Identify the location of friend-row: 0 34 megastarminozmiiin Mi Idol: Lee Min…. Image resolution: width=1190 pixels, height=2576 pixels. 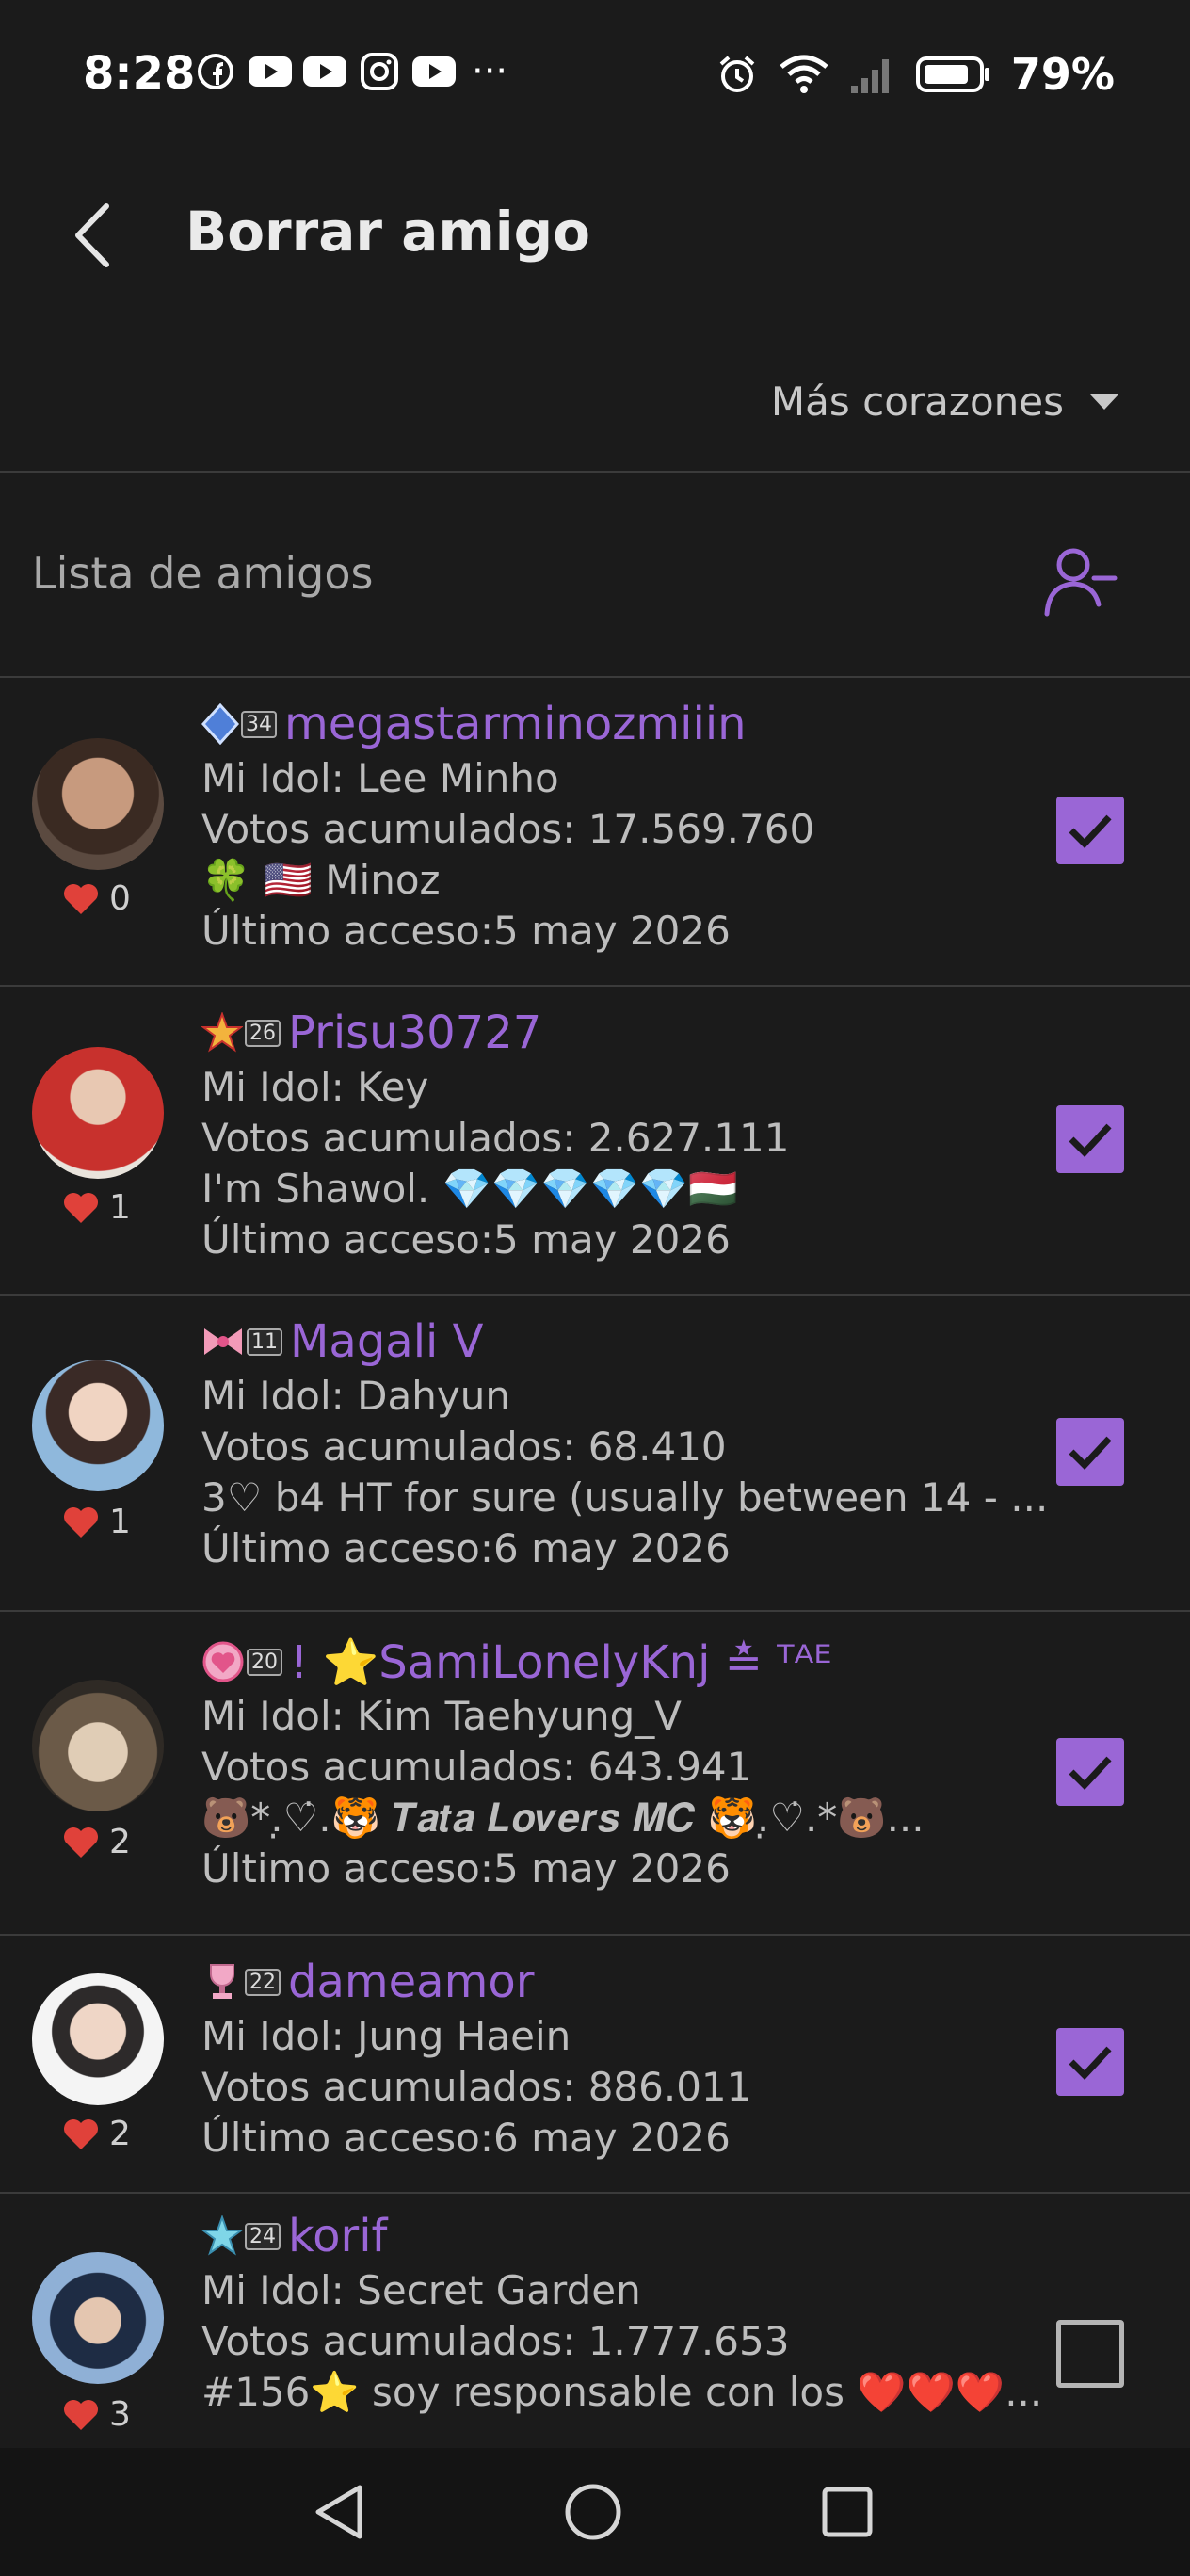
(595, 832).